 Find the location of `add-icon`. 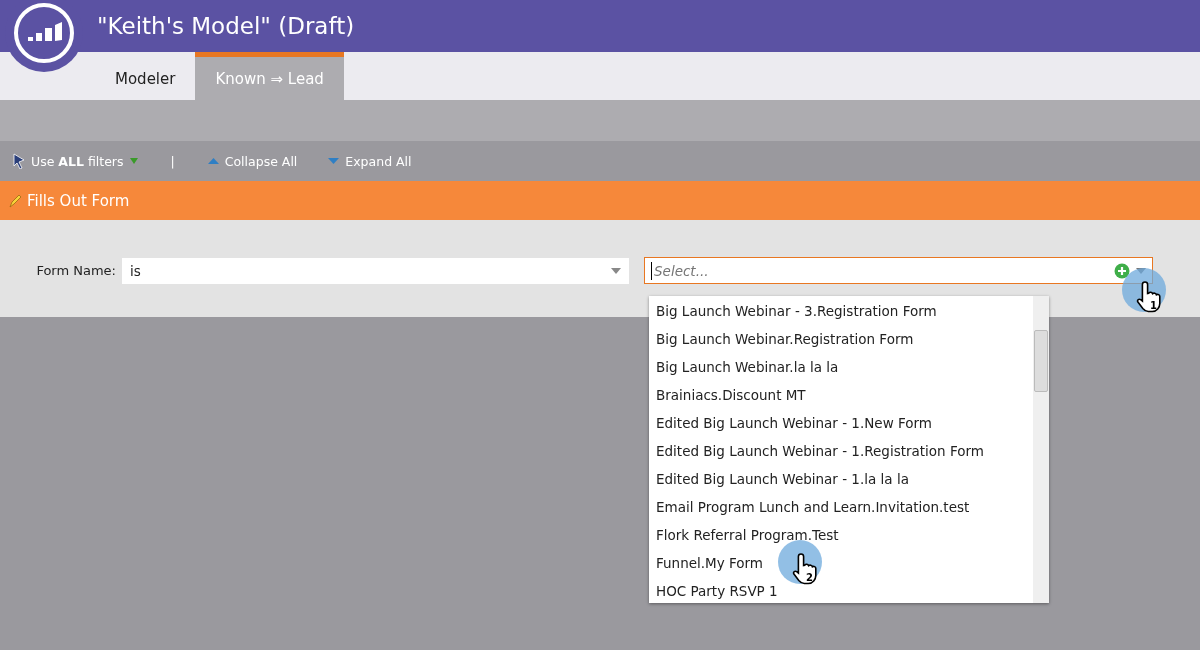

add-icon is located at coordinates (1122, 270).